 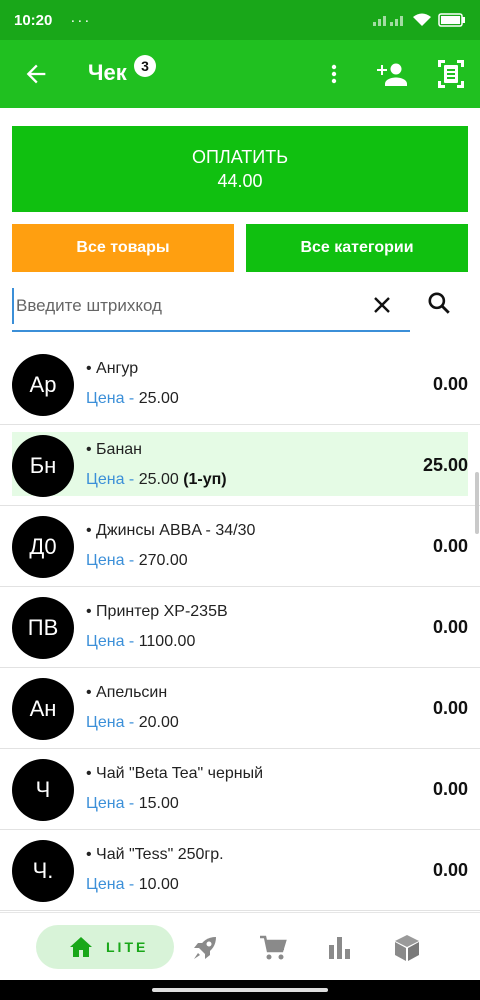 I want to click on box-icon, so click(x=407, y=948).